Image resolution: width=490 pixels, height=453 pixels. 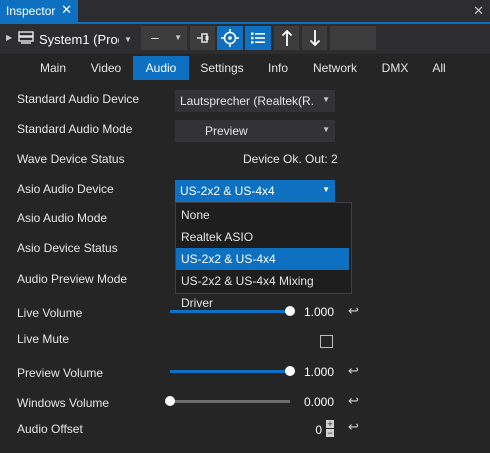 I want to click on live-volume-value: 1.000, so click(x=313, y=312).